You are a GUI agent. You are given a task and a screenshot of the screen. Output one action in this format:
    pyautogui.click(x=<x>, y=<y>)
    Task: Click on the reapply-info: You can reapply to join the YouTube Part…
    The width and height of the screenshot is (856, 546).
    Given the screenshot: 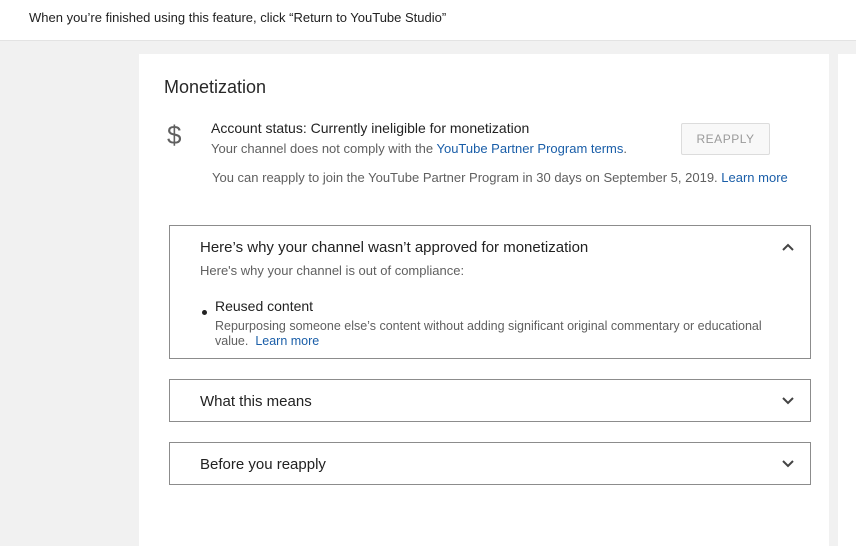 What is the action you would take?
    pyautogui.click(x=500, y=177)
    